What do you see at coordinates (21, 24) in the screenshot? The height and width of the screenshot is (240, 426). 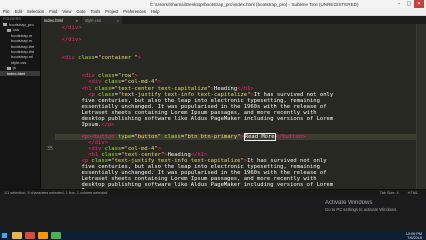 I see `file-label: bootstrap_pro` at bounding box center [21, 24].